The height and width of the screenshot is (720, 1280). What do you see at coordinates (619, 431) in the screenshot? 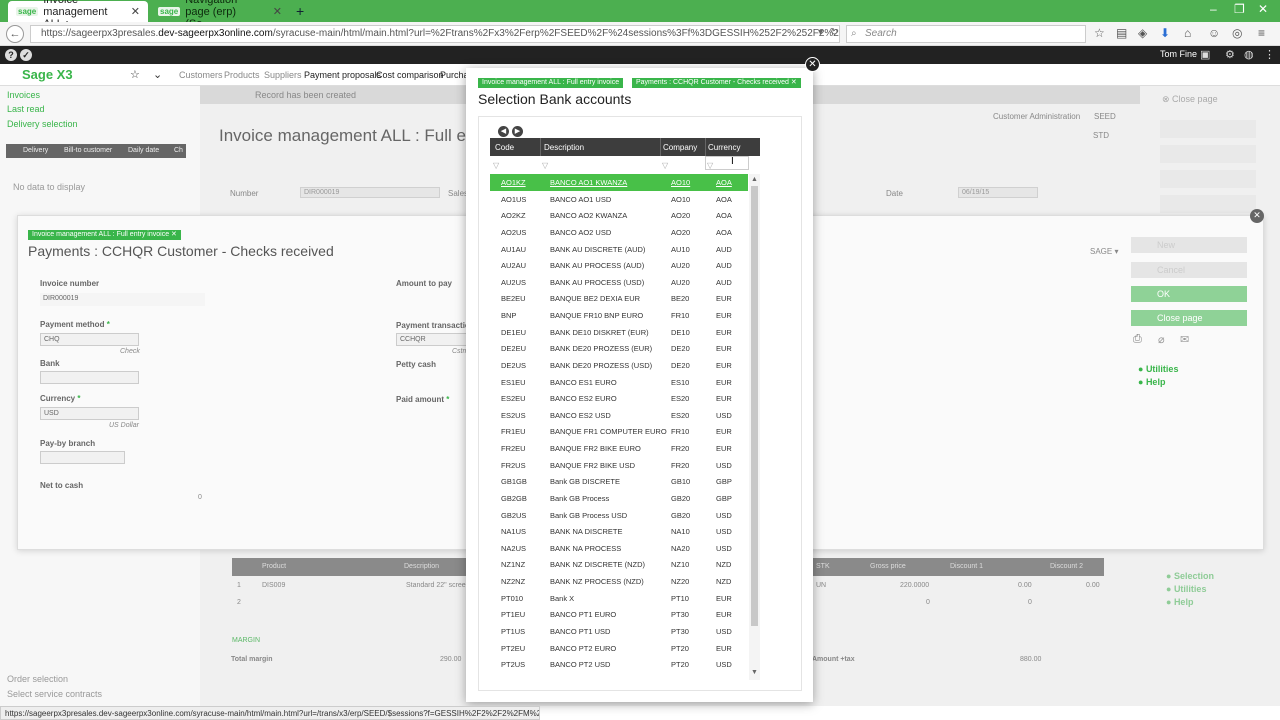
I see `table-row: FR1EU BANQUE FR1 COMPUTER EURO FR10 EUR` at bounding box center [619, 431].